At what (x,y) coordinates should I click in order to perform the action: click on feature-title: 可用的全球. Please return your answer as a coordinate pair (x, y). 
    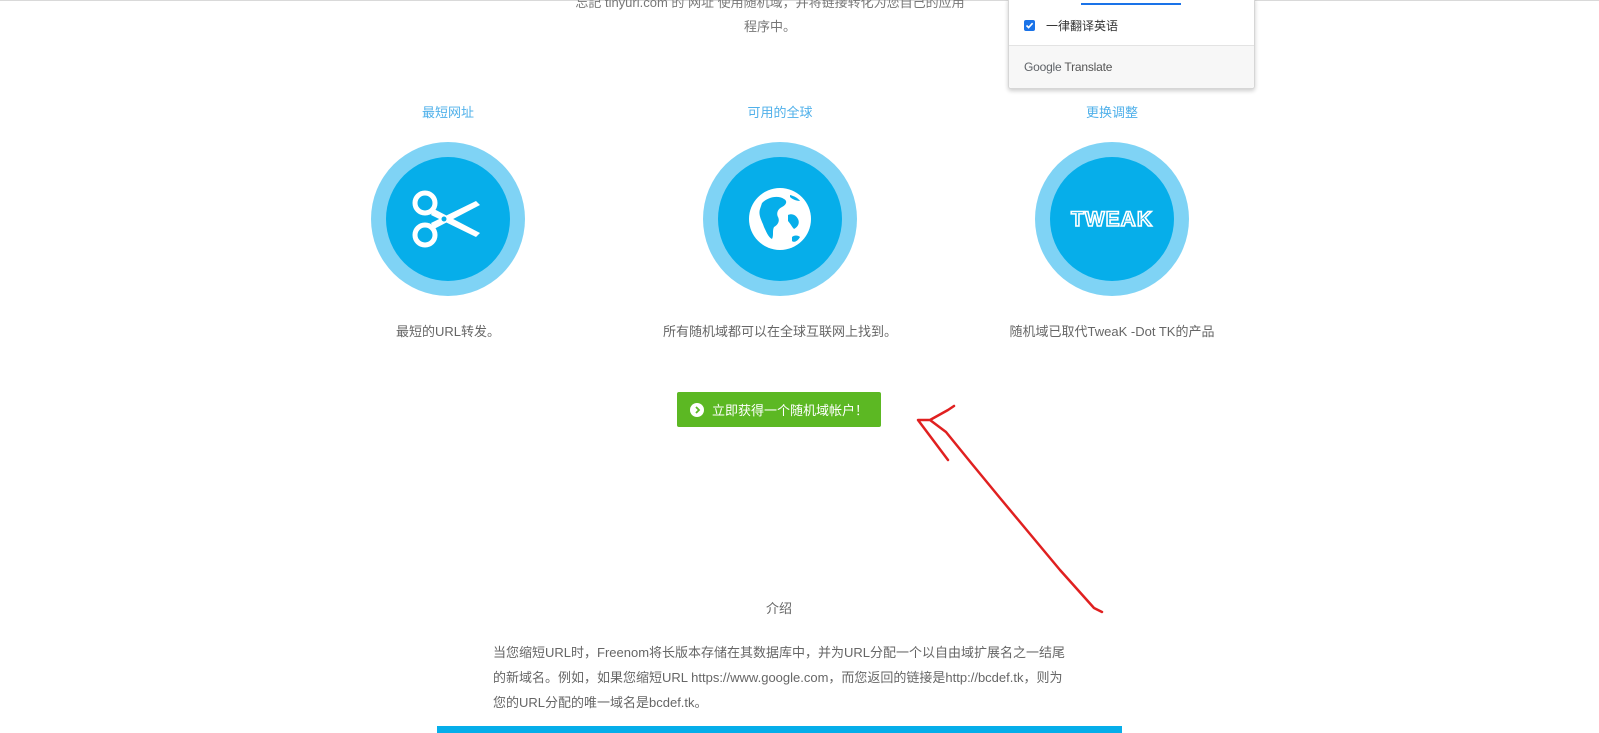
    Looking at the image, I should click on (780, 112).